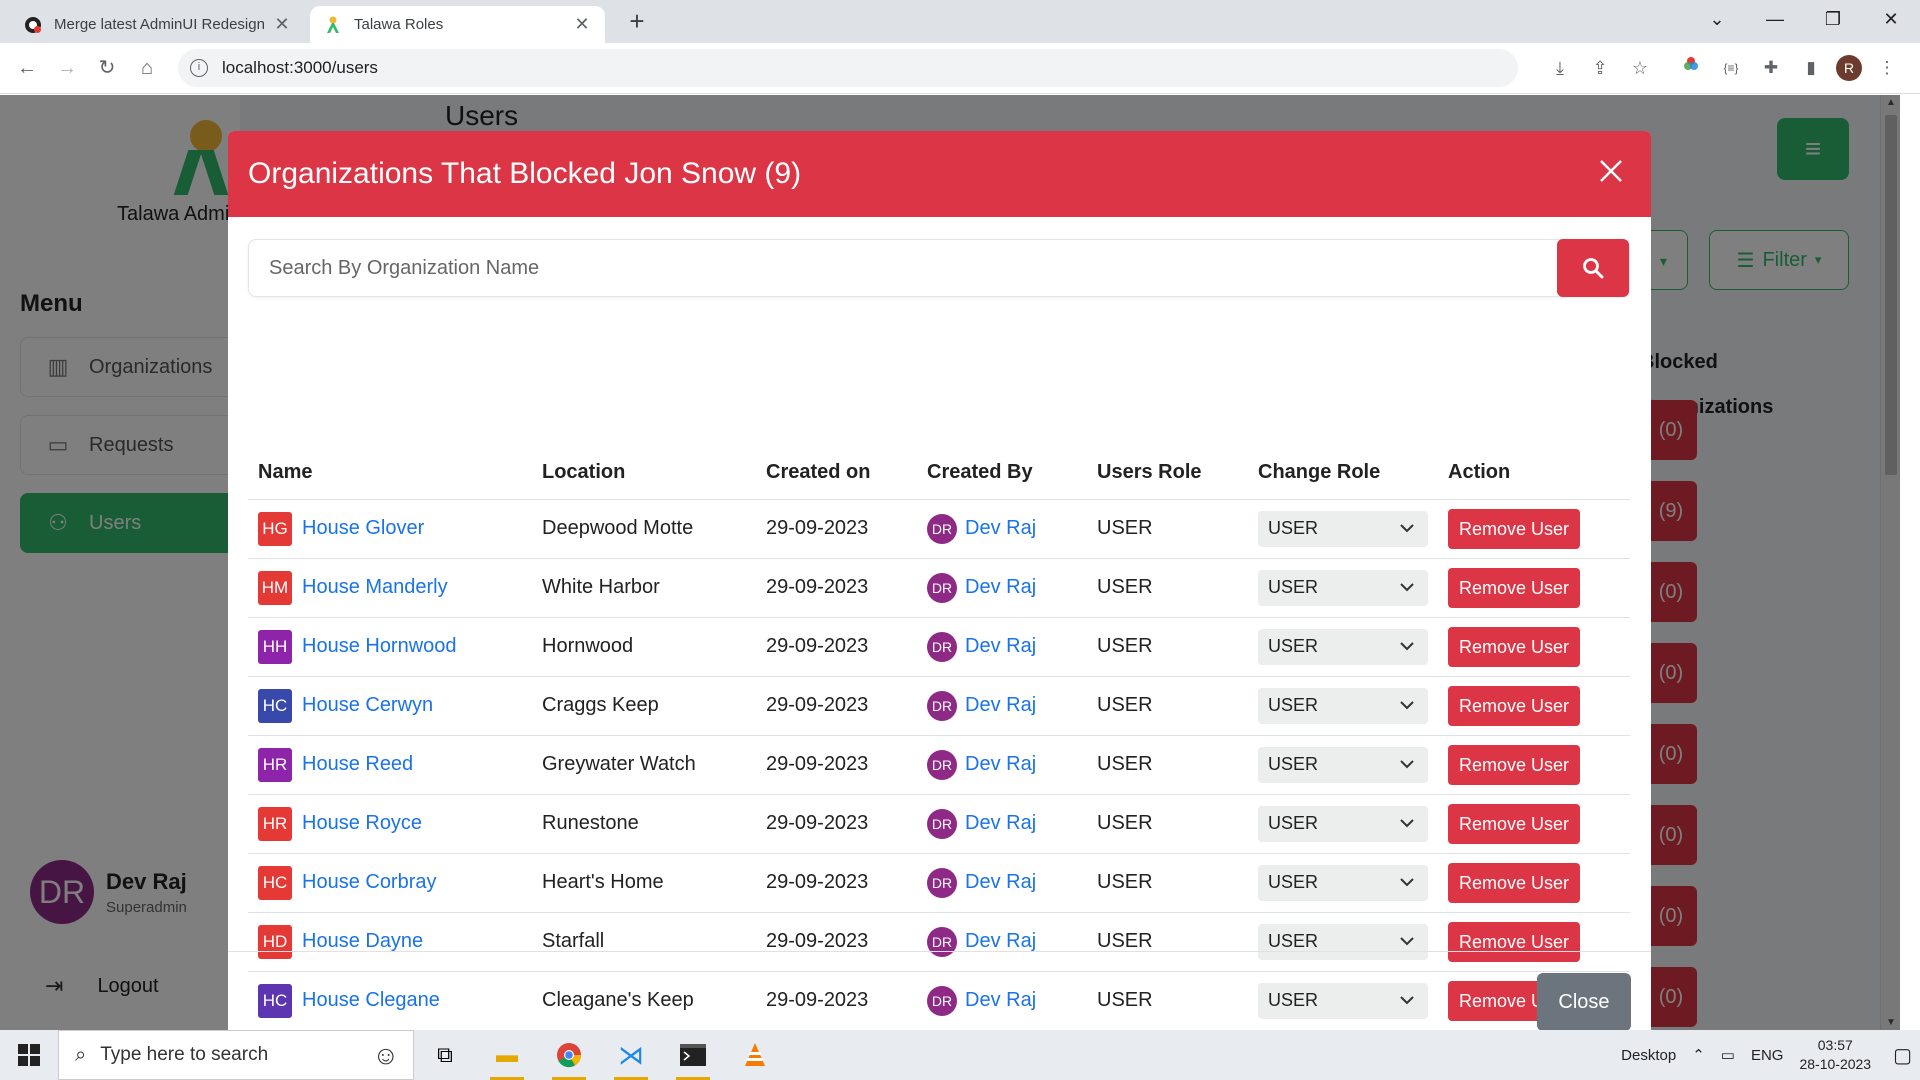  I want to click on forward-icon: →, so click(67, 68).